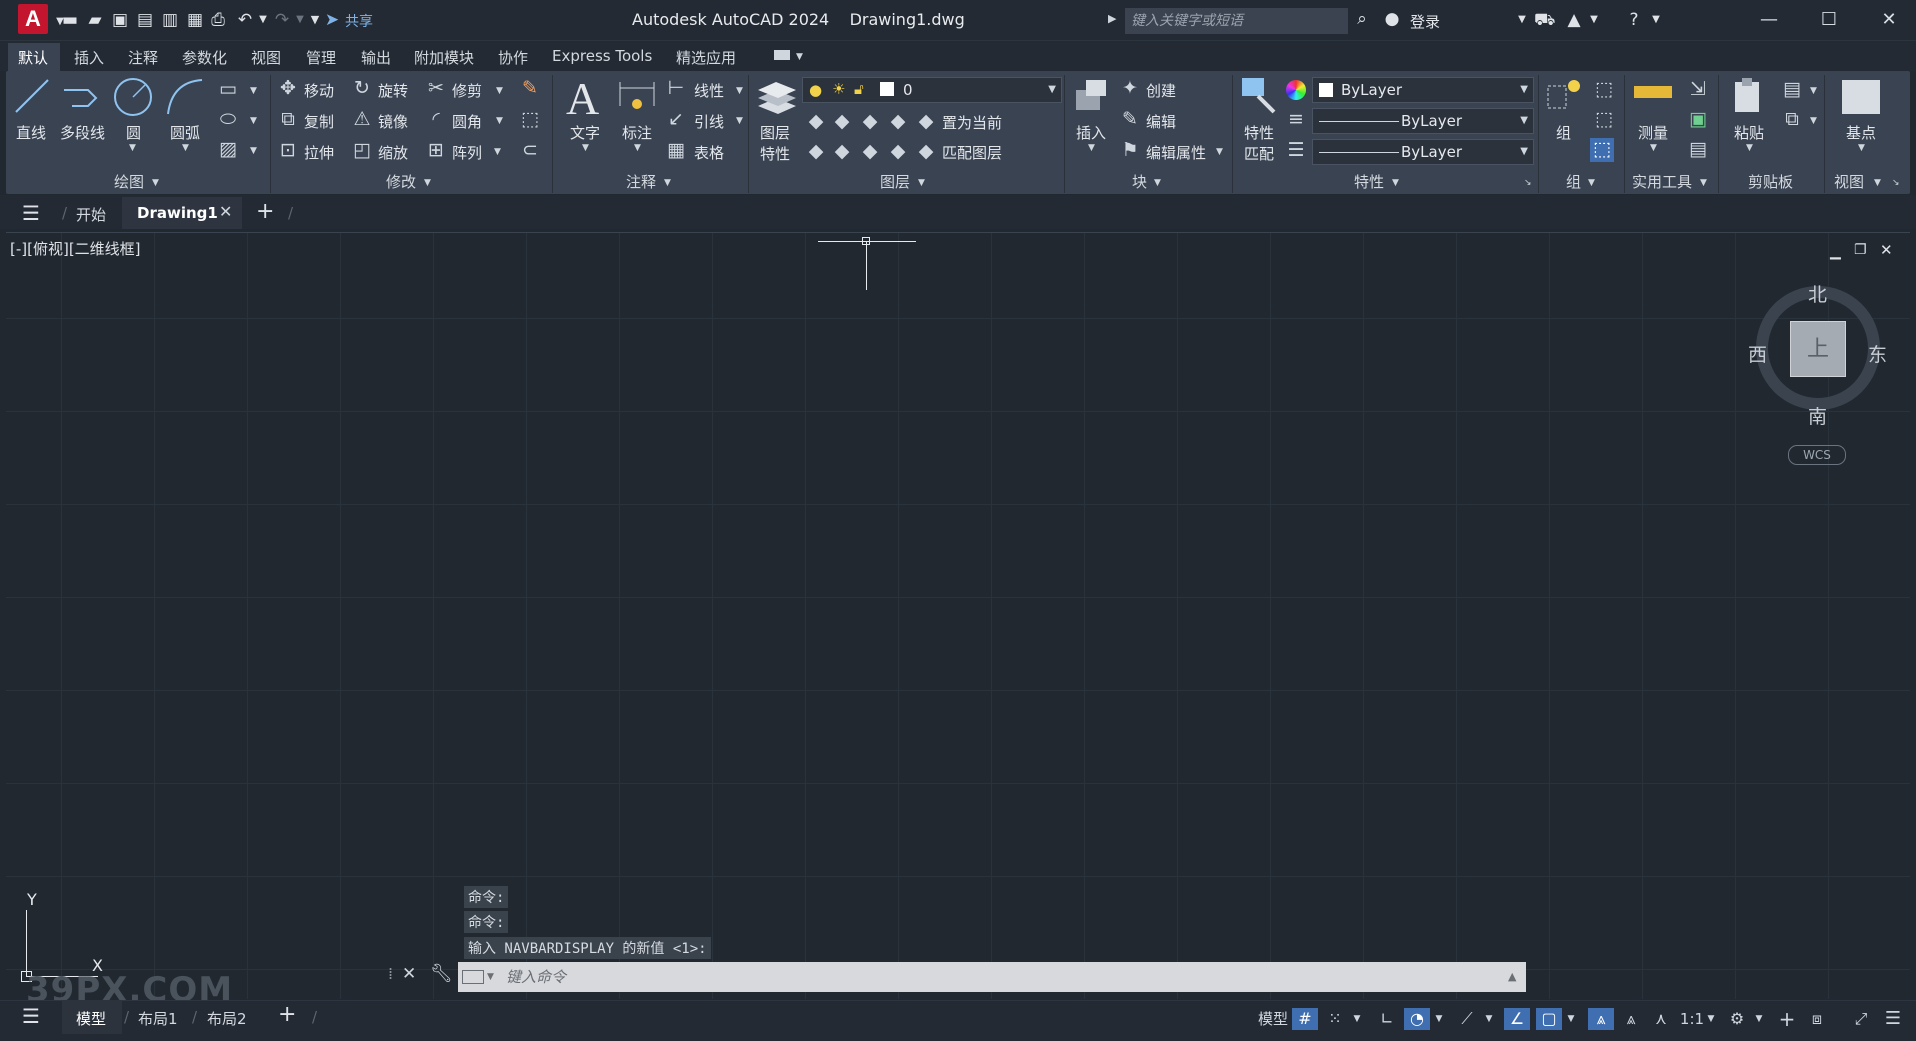  I want to click on layer-properties-label-2: 特性, so click(775, 153).